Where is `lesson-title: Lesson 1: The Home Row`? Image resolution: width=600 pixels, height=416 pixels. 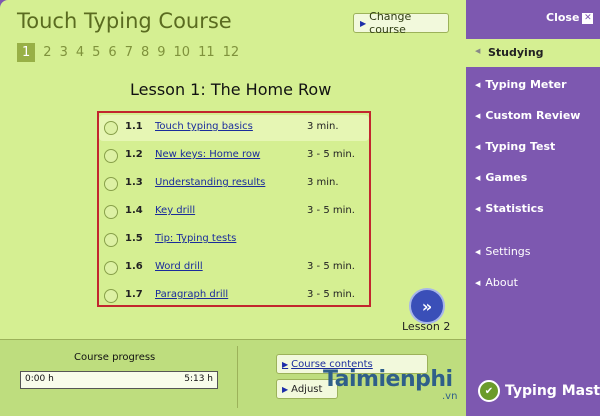 lesson-title: Lesson 1: The Home Row is located at coordinates (231, 89).